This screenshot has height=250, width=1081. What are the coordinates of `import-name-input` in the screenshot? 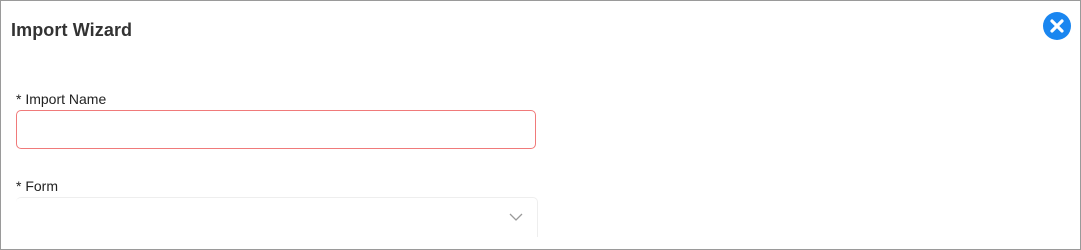 It's located at (276, 129).